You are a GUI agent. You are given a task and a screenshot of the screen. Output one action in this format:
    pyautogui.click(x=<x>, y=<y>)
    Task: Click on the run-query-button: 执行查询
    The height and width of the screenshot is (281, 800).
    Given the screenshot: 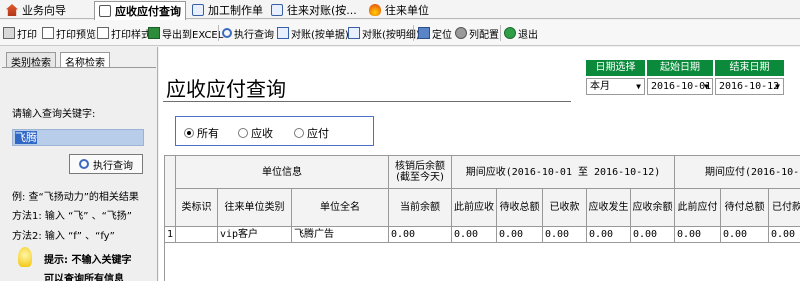 What is the action you would take?
    pyautogui.click(x=248, y=33)
    